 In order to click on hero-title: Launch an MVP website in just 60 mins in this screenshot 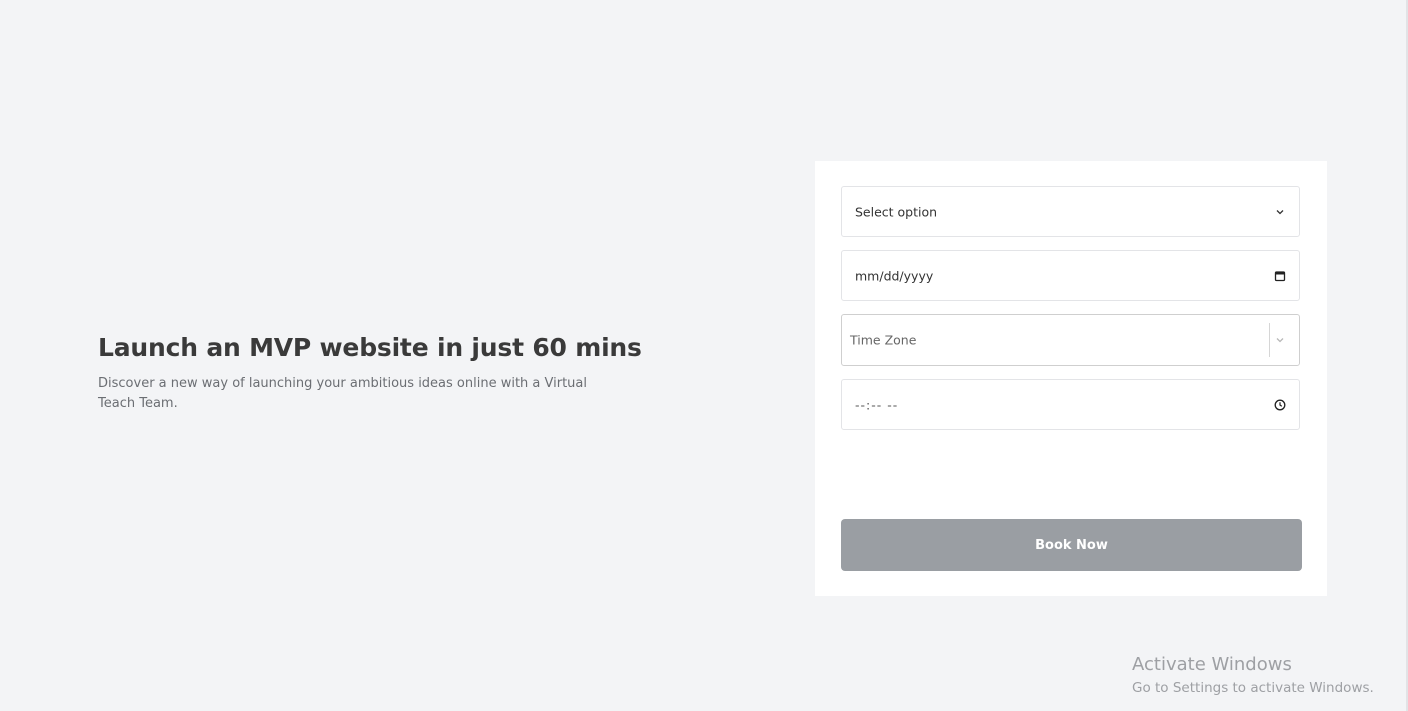, I will do `click(370, 347)`.